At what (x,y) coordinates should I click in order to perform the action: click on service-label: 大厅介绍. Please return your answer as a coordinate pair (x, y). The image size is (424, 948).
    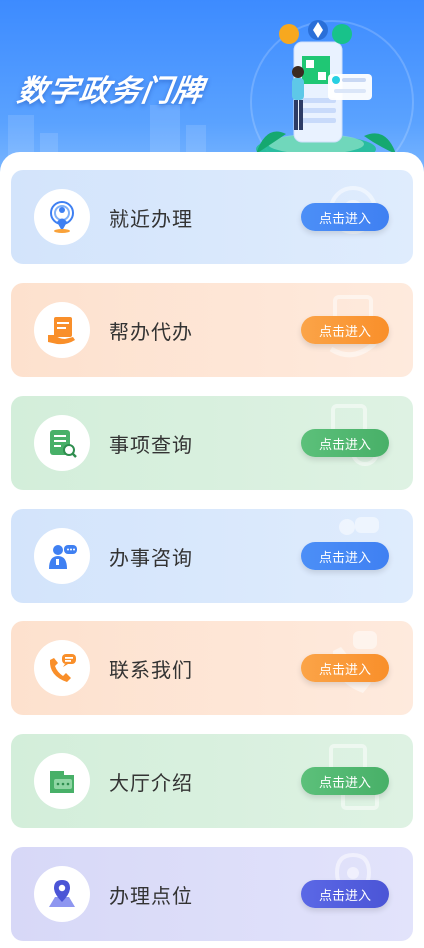
    Looking at the image, I should click on (151, 783).